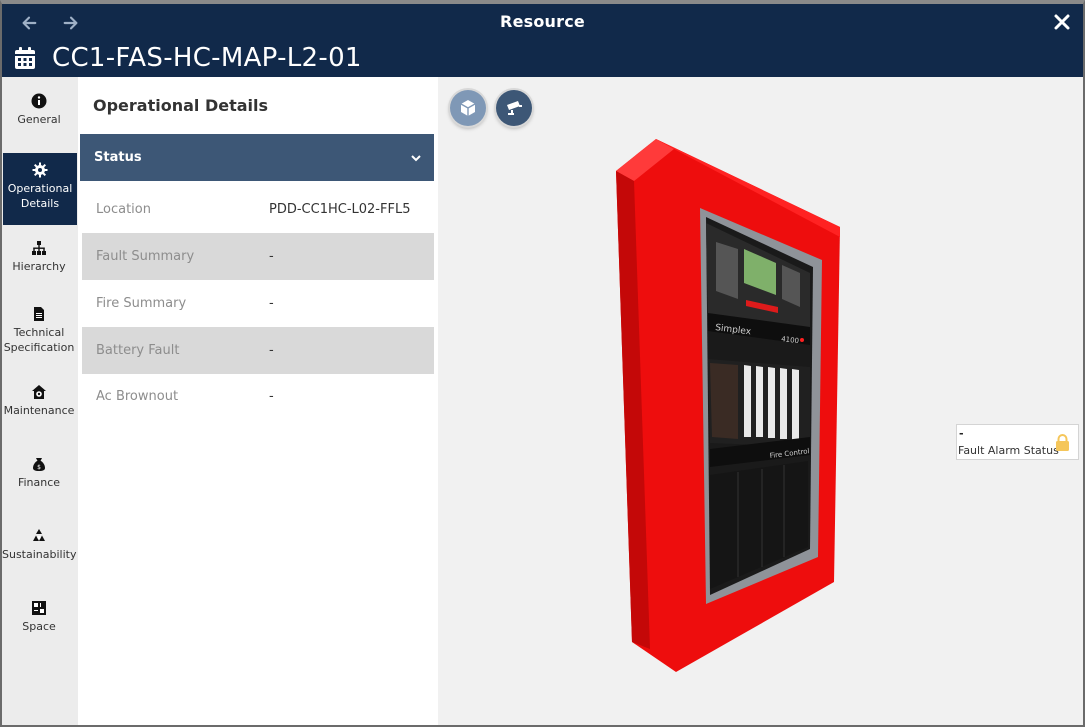 The height and width of the screenshot is (727, 1085). I want to click on window-header: Resource CC1-FAS-HC-MAP-L2-01, so click(542, 40).